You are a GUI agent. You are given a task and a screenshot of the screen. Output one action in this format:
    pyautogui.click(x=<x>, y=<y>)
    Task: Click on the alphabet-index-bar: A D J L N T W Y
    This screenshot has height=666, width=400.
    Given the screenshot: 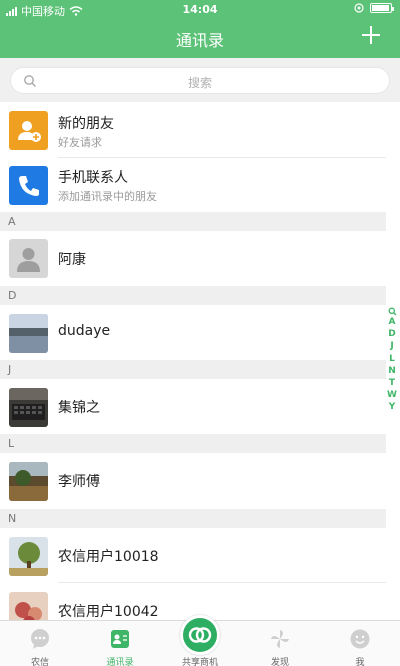 What is the action you would take?
    pyautogui.click(x=392, y=360)
    